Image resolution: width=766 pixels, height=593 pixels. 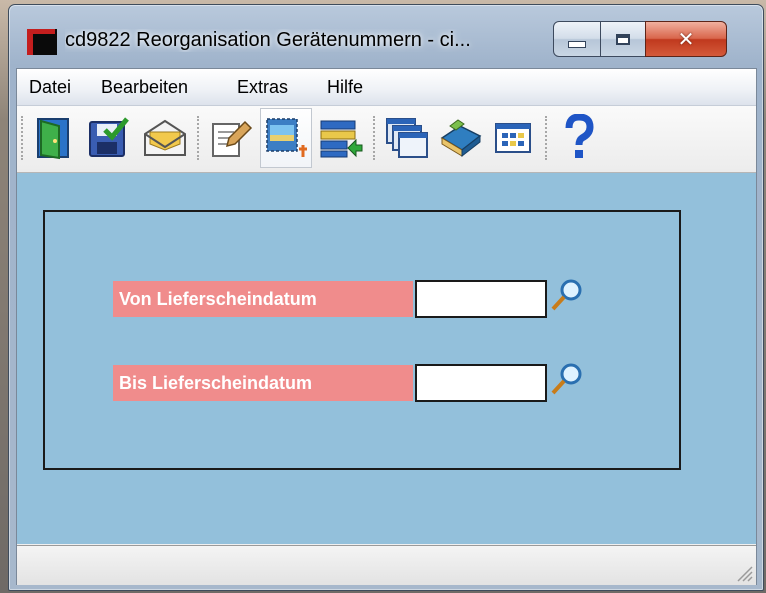 I want to click on bis-lookup-button, so click(x=567, y=380).